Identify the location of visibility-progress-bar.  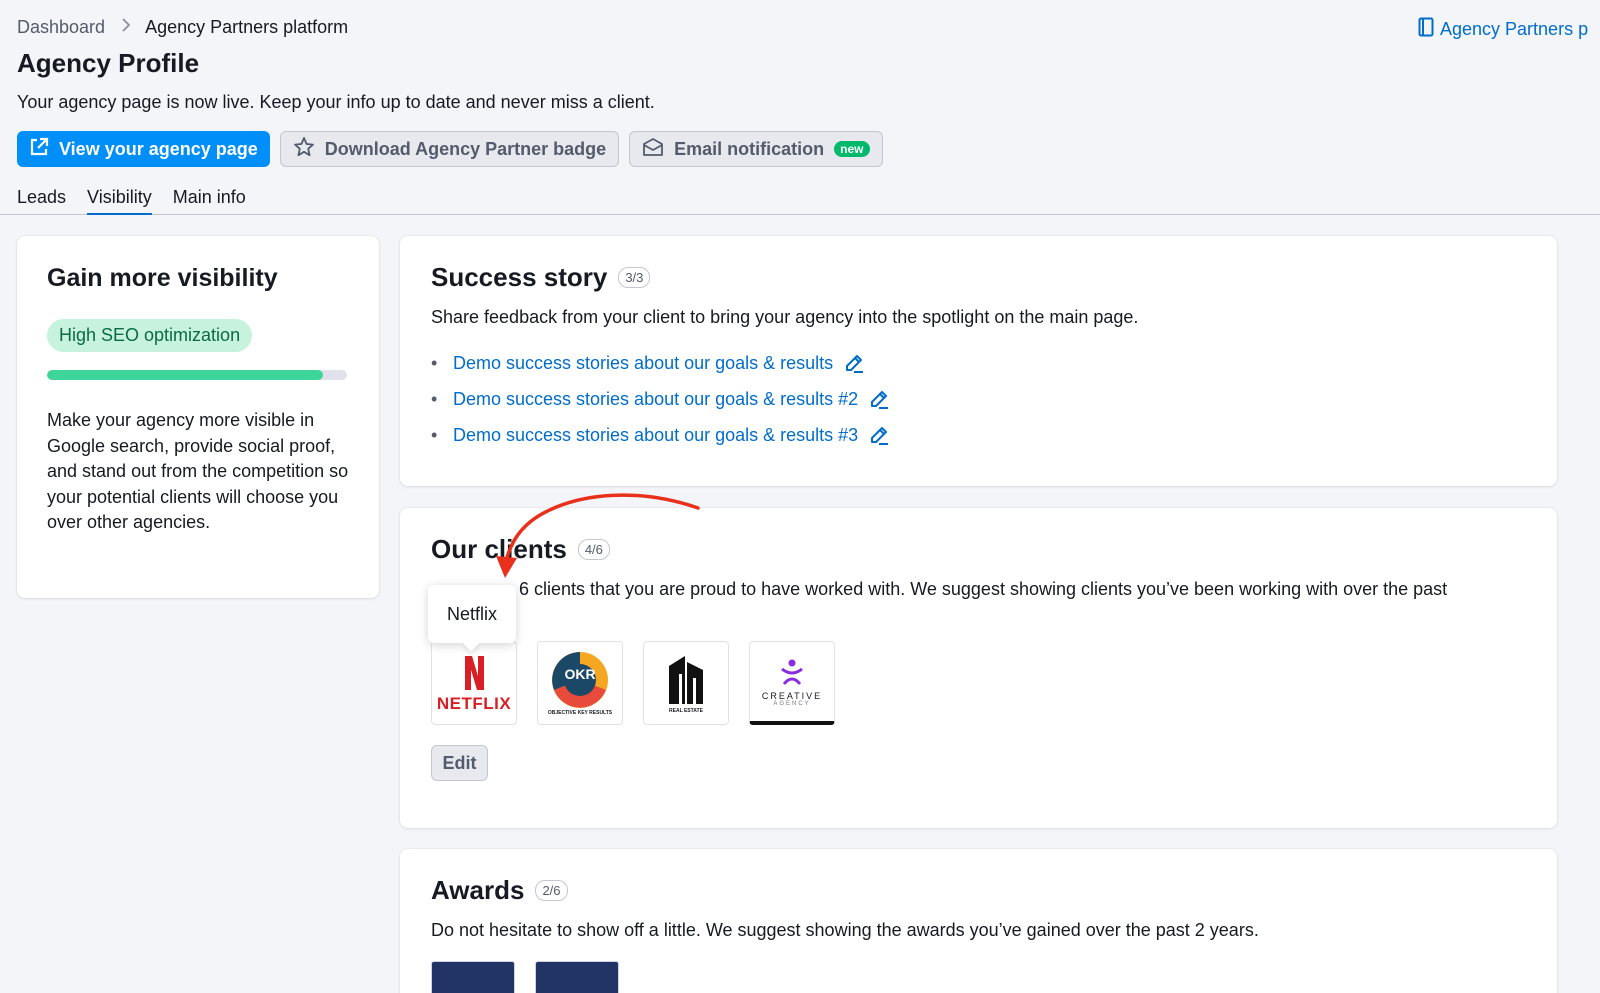
(197, 375).